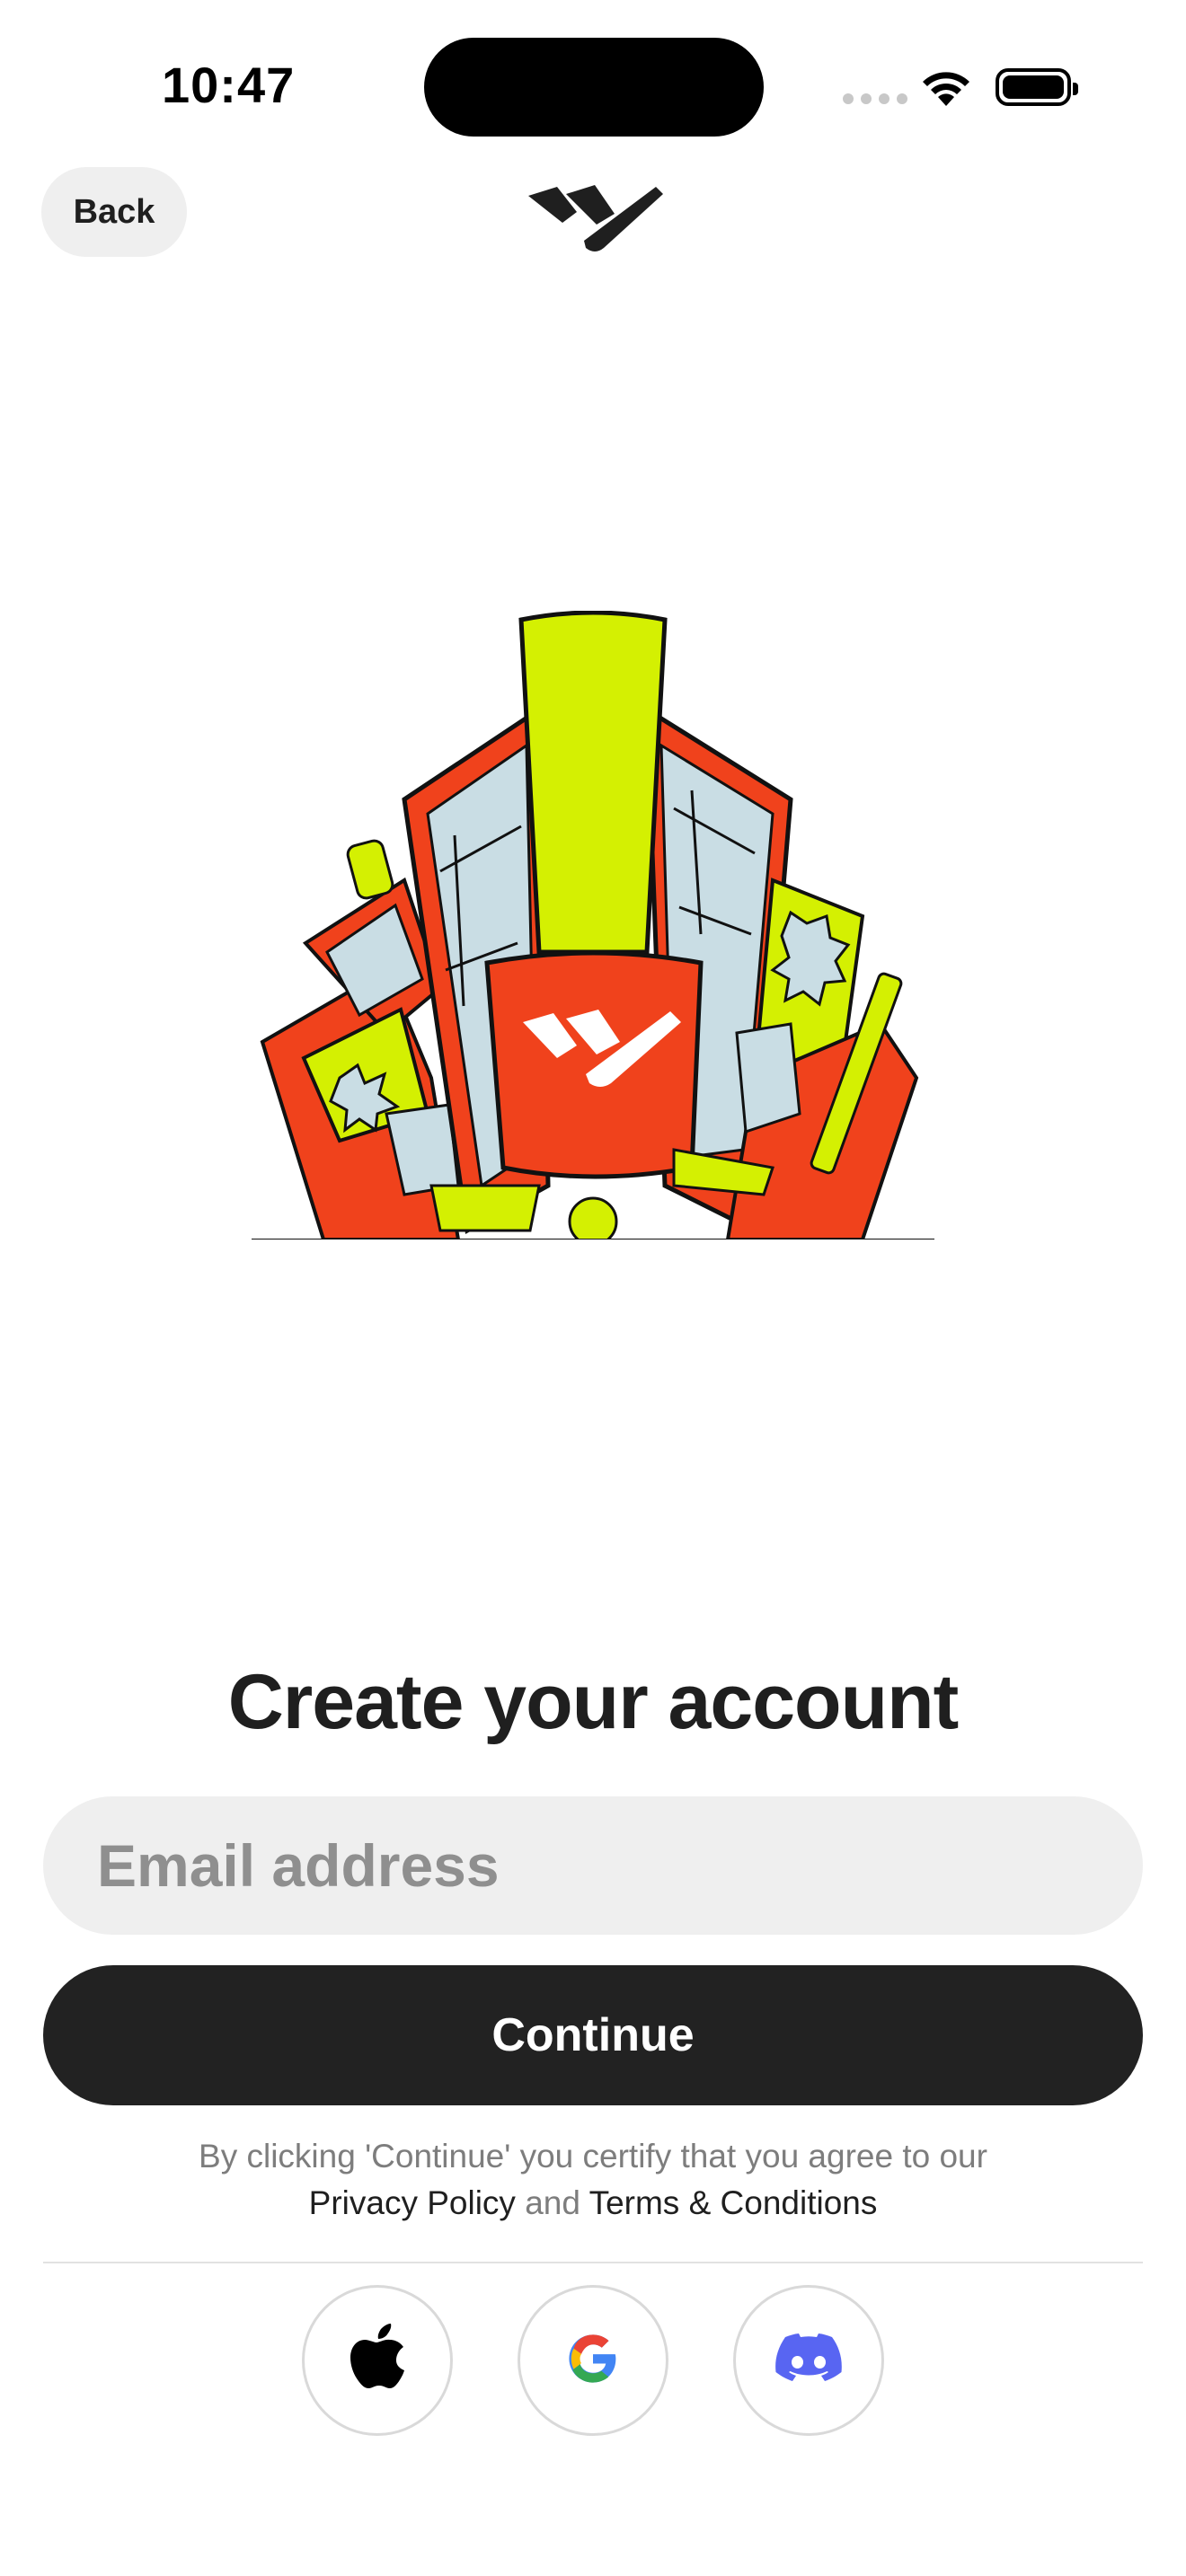  What do you see at coordinates (229, 85) in the screenshot?
I see `status-time: 10:47` at bounding box center [229, 85].